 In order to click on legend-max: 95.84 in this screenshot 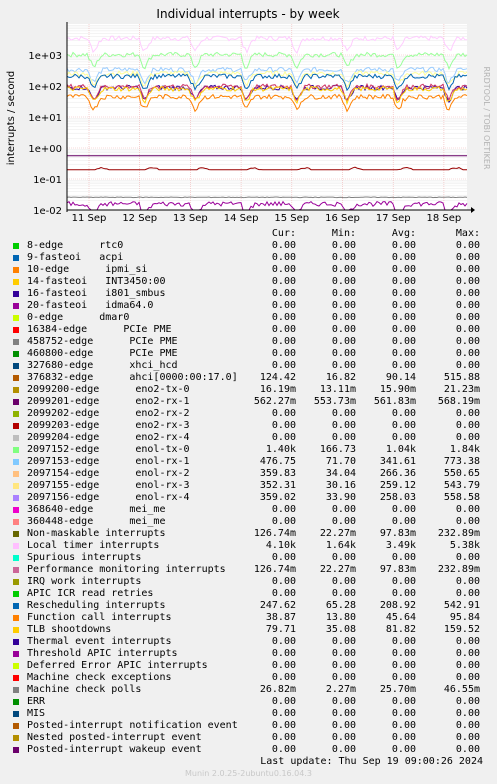, I will do `click(464, 617)`.